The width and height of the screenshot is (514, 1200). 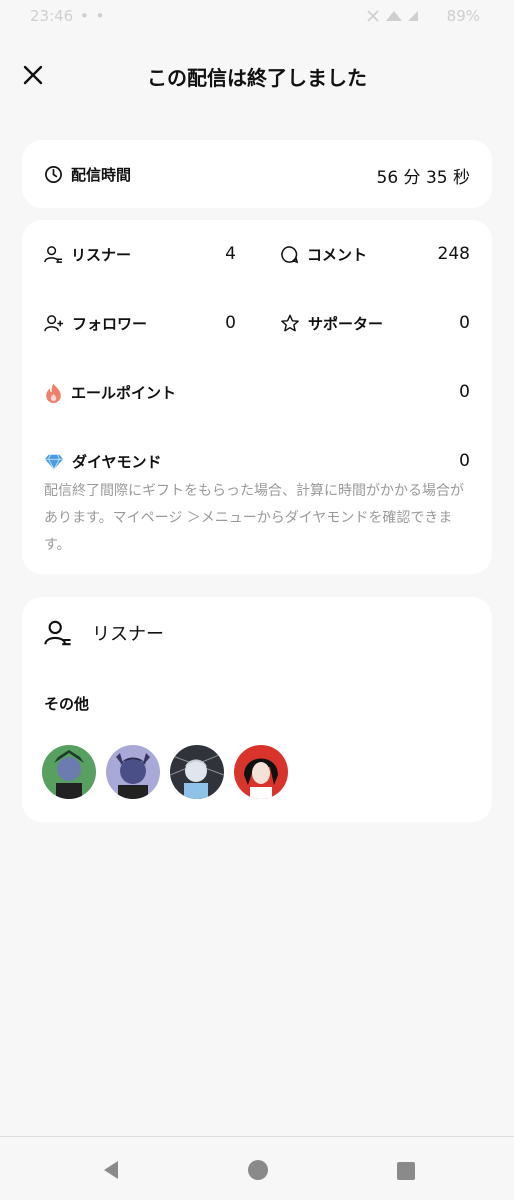 I want to click on status-icons, so click(x=394, y=18).